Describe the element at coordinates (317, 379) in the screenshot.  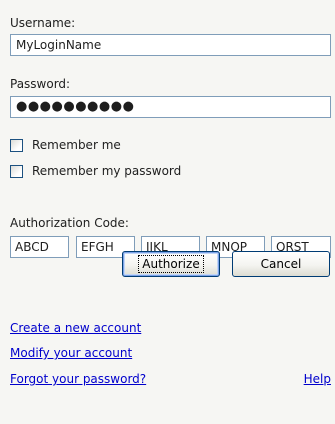
I see `help-link: Help` at that location.